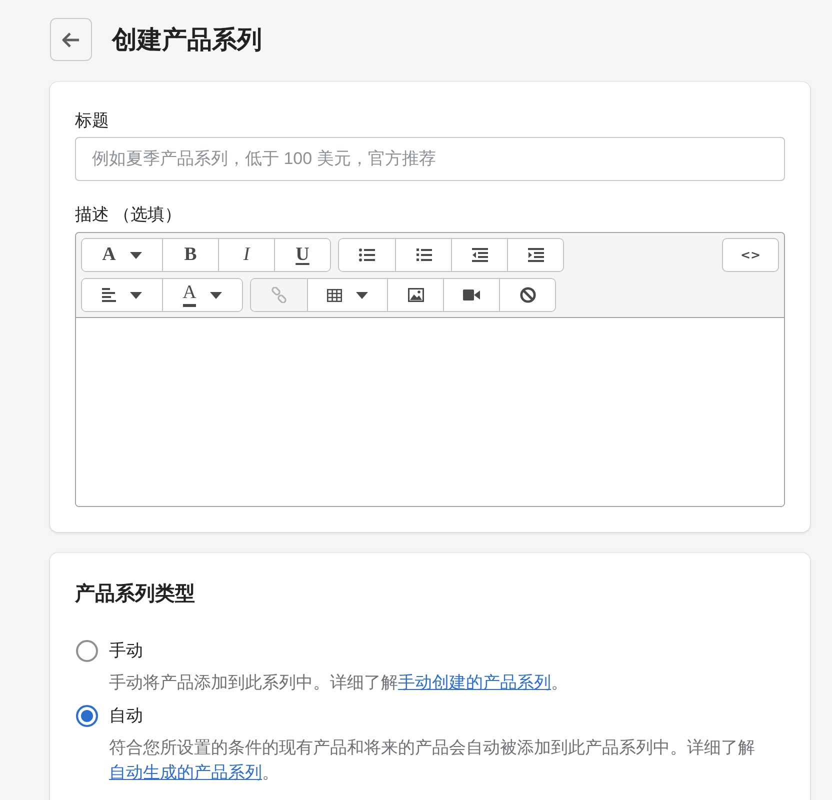 The height and width of the screenshot is (800, 832). What do you see at coordinates (202, 295) in the screenshot?
I see `text-color-button: A` at bounding box center [202, 295].